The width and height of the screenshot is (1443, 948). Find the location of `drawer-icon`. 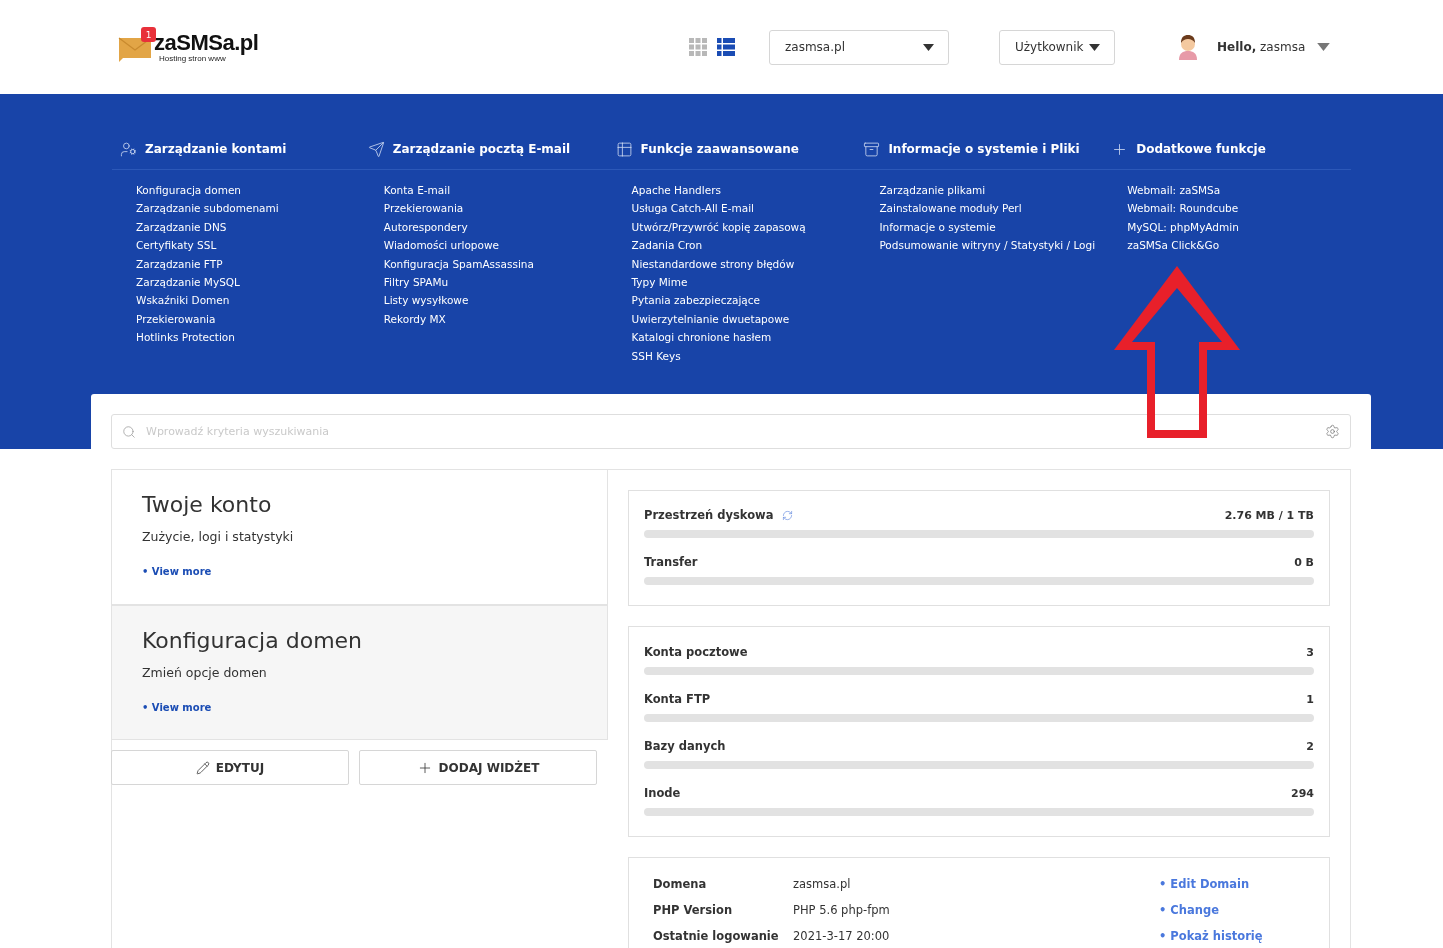

drawer-icon is located at coordinates (872, 149).